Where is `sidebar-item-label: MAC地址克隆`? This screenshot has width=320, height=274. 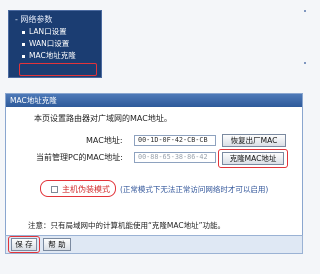 sidebar-item-label: MAC地址克隆 is located at coordinates (52, 55).